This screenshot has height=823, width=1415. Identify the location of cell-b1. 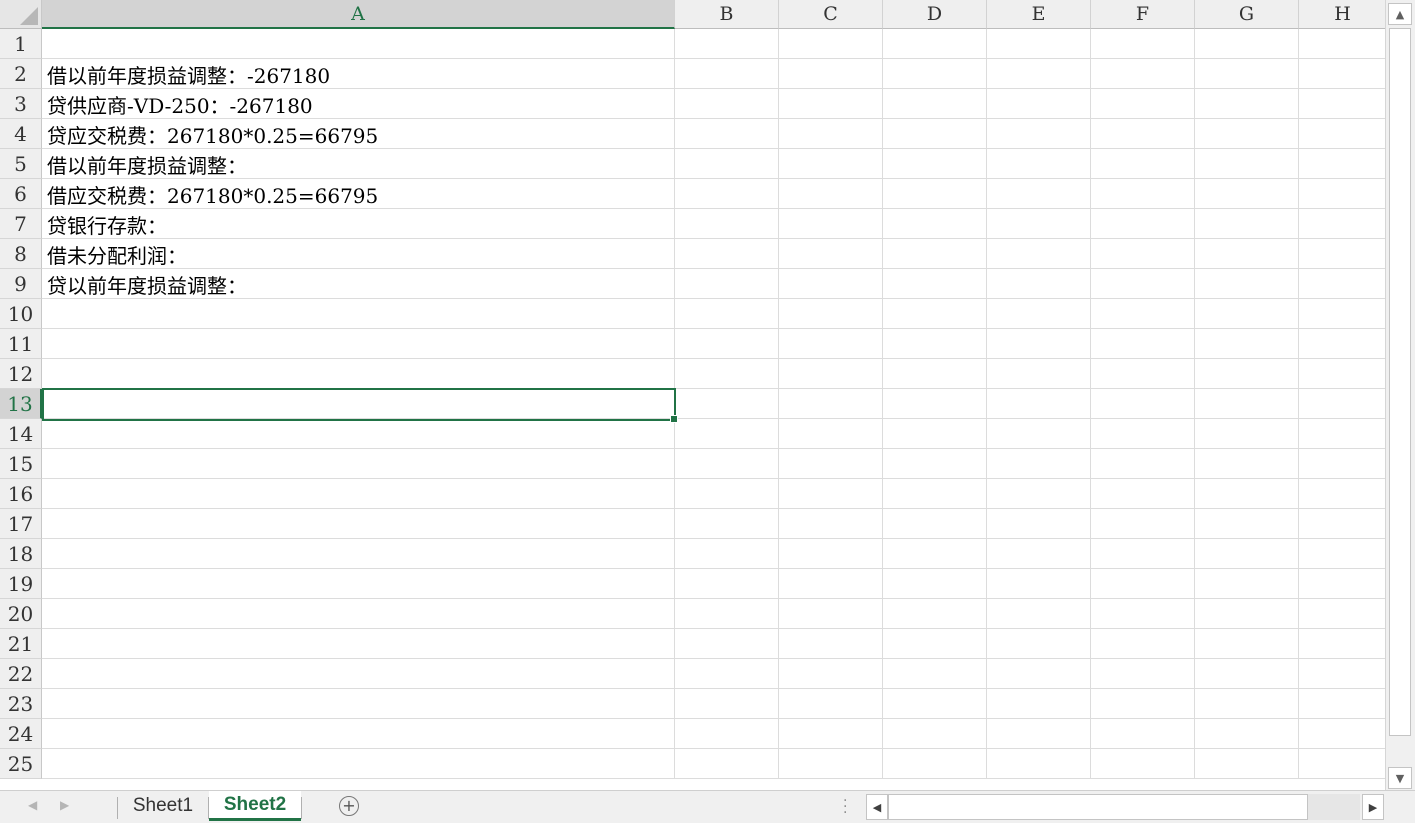
(727, 44).